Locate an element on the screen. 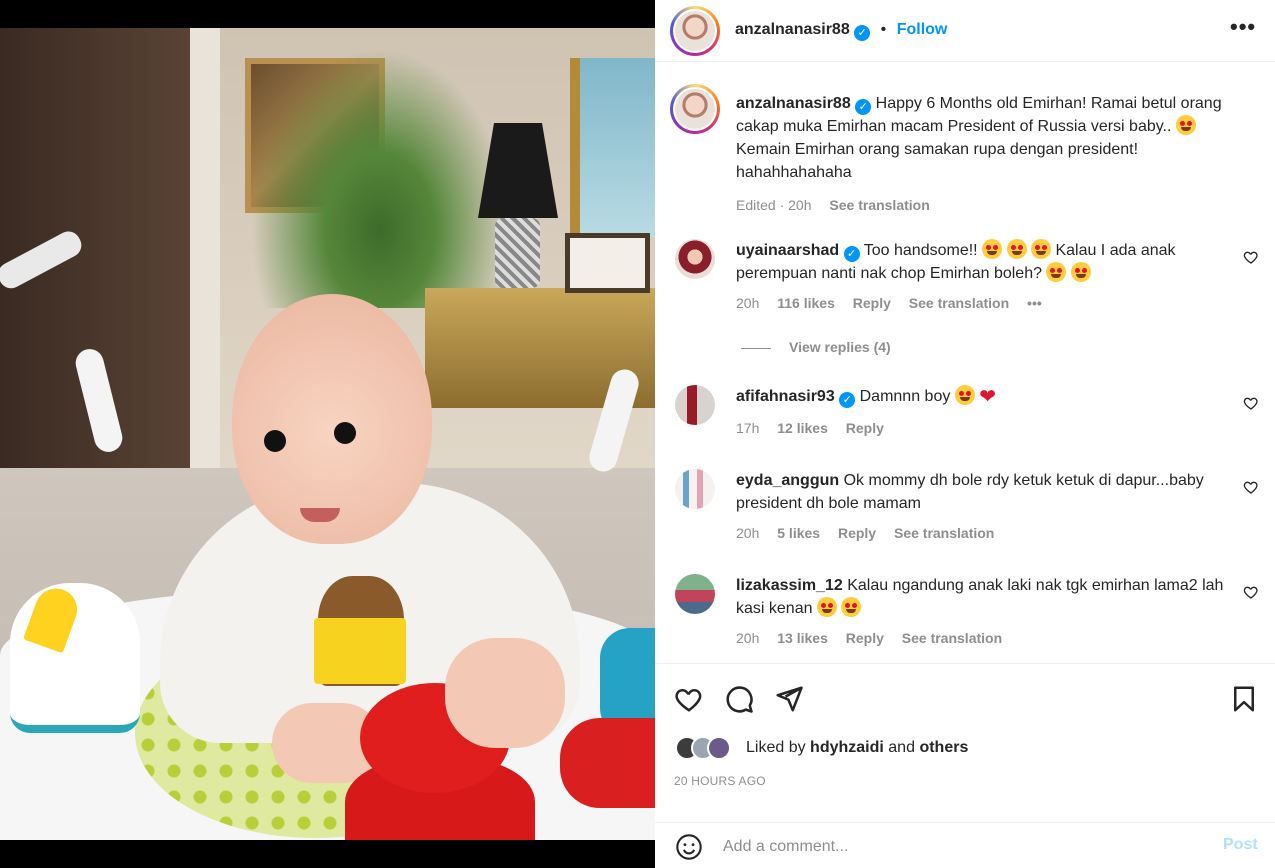 The image size is (1275, 868). photo-lamp-base is located at coordinates (517, 253).